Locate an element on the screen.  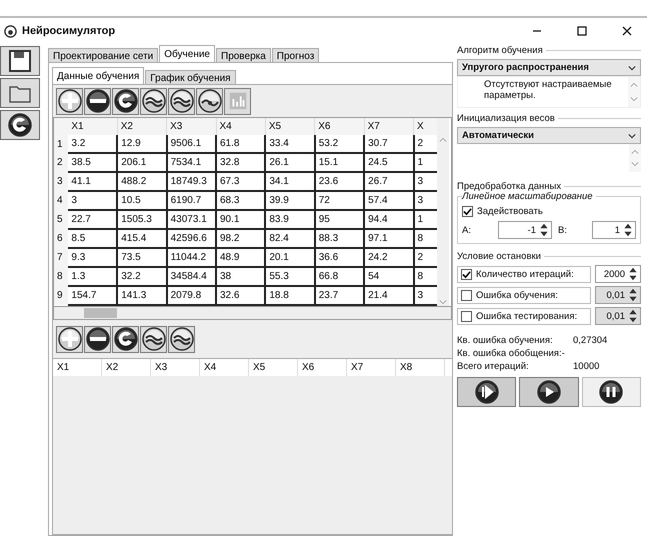
horizontal-scrollbar is located at coordinates (252, 313).